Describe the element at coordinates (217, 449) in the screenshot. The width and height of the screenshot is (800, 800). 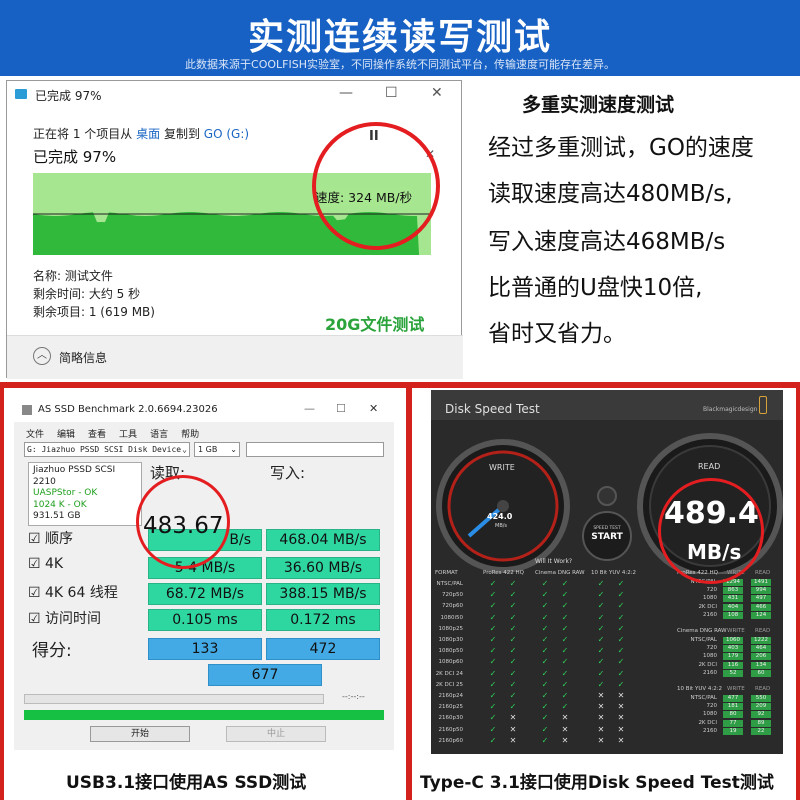
I see `size-select: 1 GB ⌄` at that location.